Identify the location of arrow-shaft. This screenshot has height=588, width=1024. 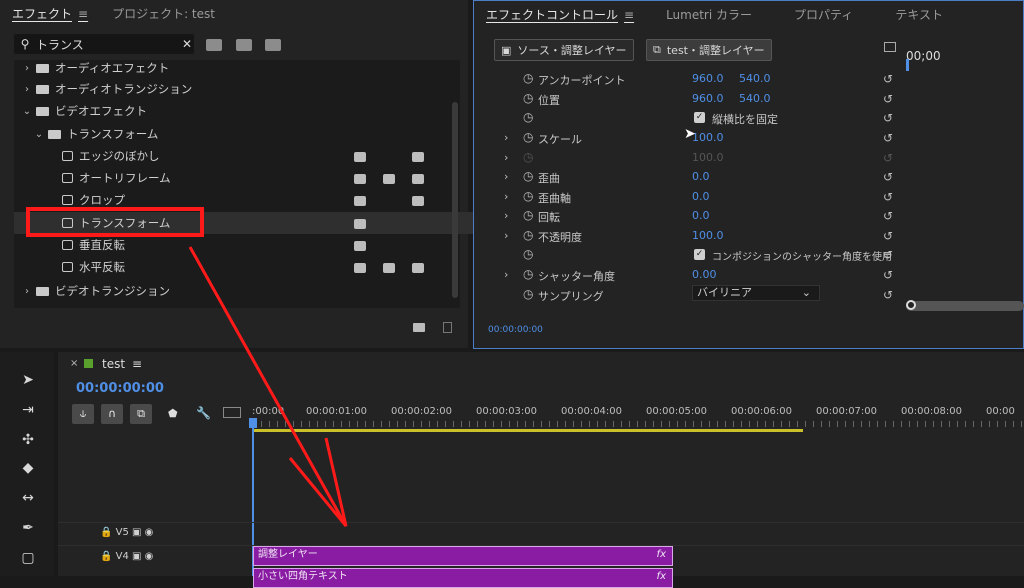
(268, 386).